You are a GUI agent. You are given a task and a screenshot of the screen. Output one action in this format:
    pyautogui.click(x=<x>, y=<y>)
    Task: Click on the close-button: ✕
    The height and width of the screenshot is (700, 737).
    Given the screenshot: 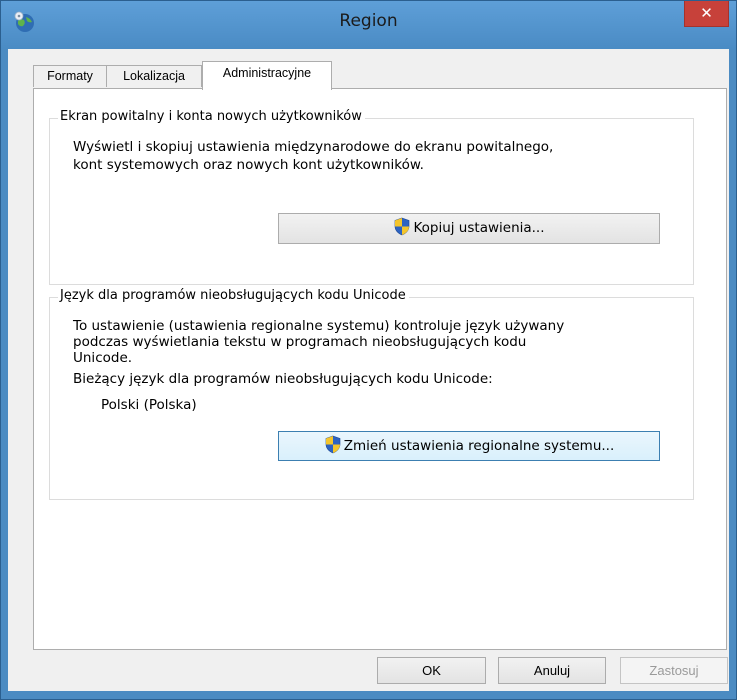 What is the action you would take?
    pyautogui.click(x=706, y=14)
    